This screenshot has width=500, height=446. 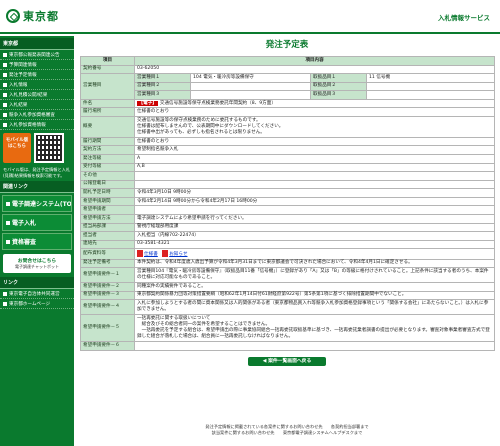 I want to click on qr-code-icon, so click(x=49, y=148).